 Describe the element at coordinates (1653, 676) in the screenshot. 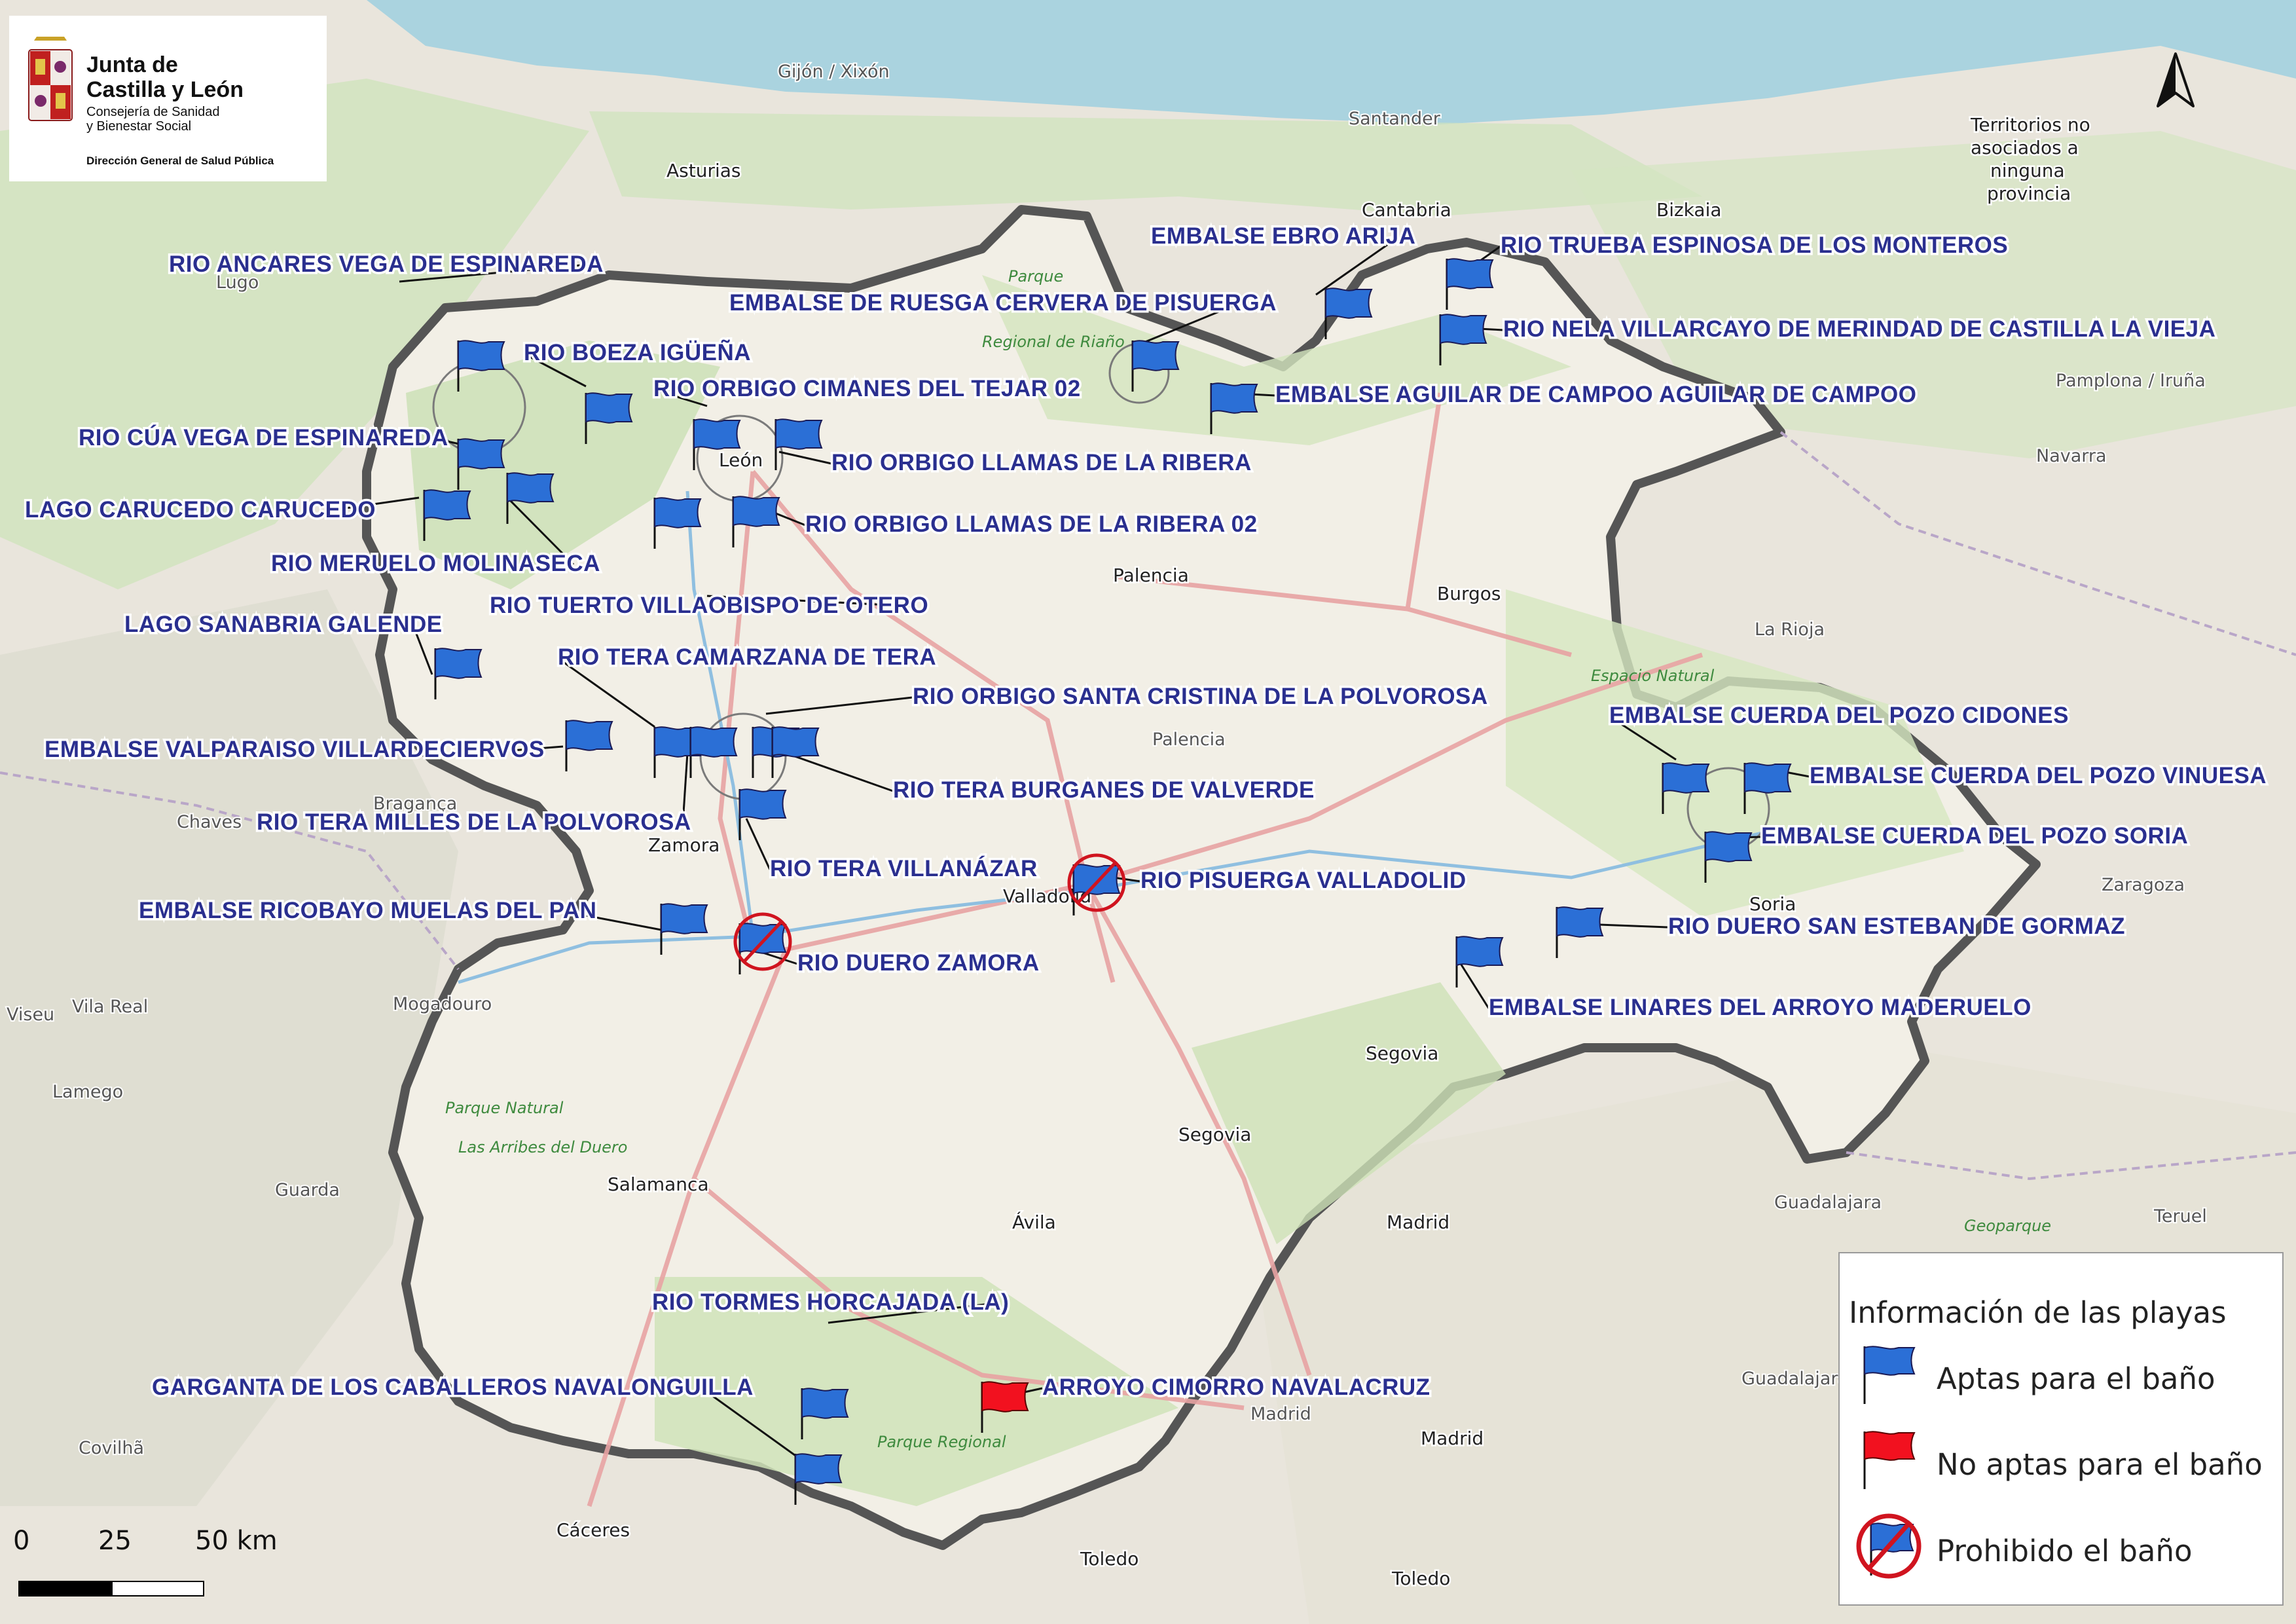

I see `park-label: Espacio Natural` at that location.